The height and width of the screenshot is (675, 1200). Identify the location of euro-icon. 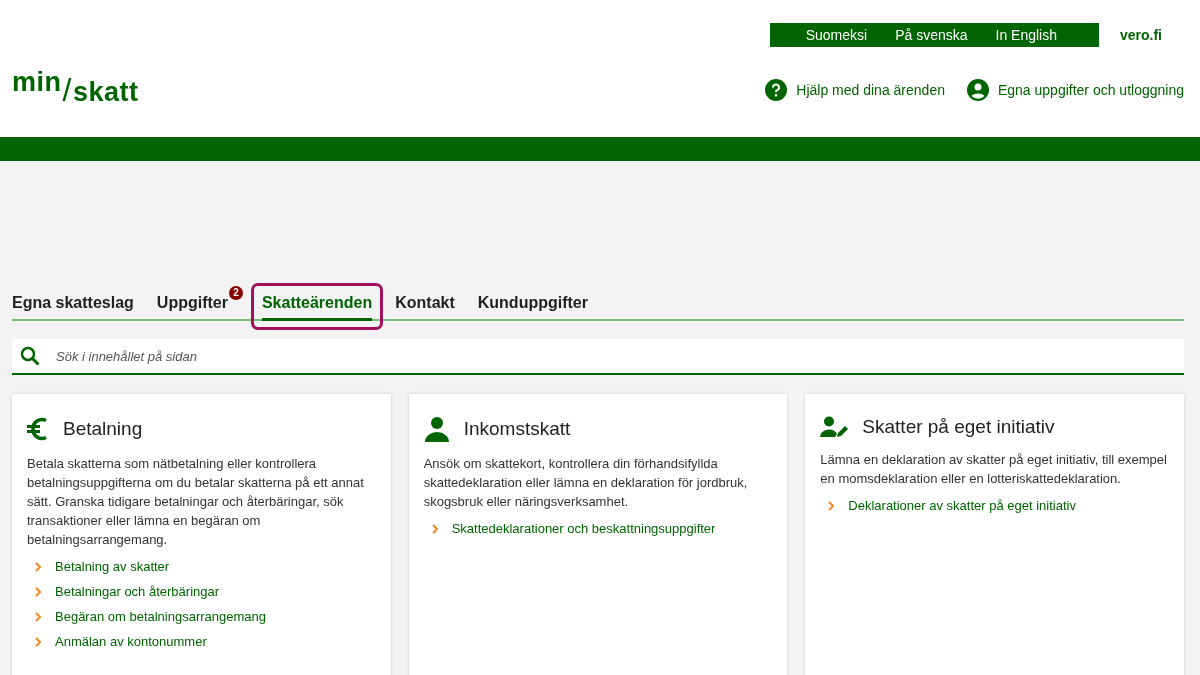
(38, 429).